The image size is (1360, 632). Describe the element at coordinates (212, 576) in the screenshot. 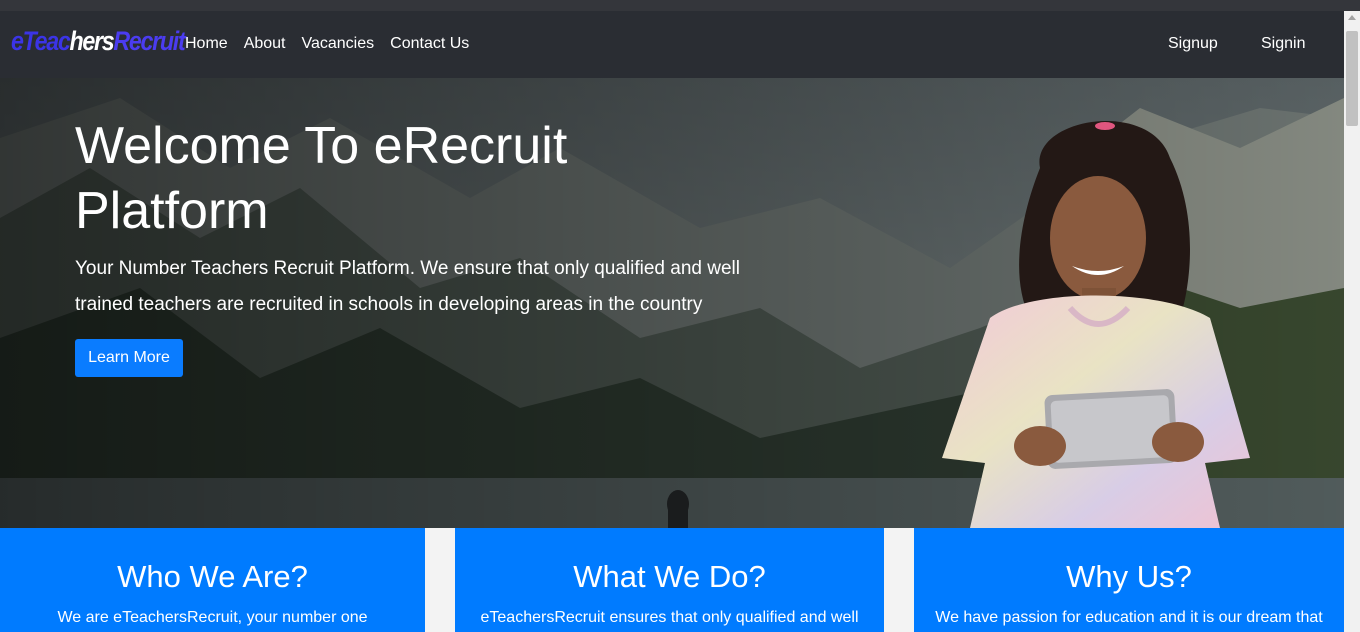

I see `card-title: Who We Are?` at that location.